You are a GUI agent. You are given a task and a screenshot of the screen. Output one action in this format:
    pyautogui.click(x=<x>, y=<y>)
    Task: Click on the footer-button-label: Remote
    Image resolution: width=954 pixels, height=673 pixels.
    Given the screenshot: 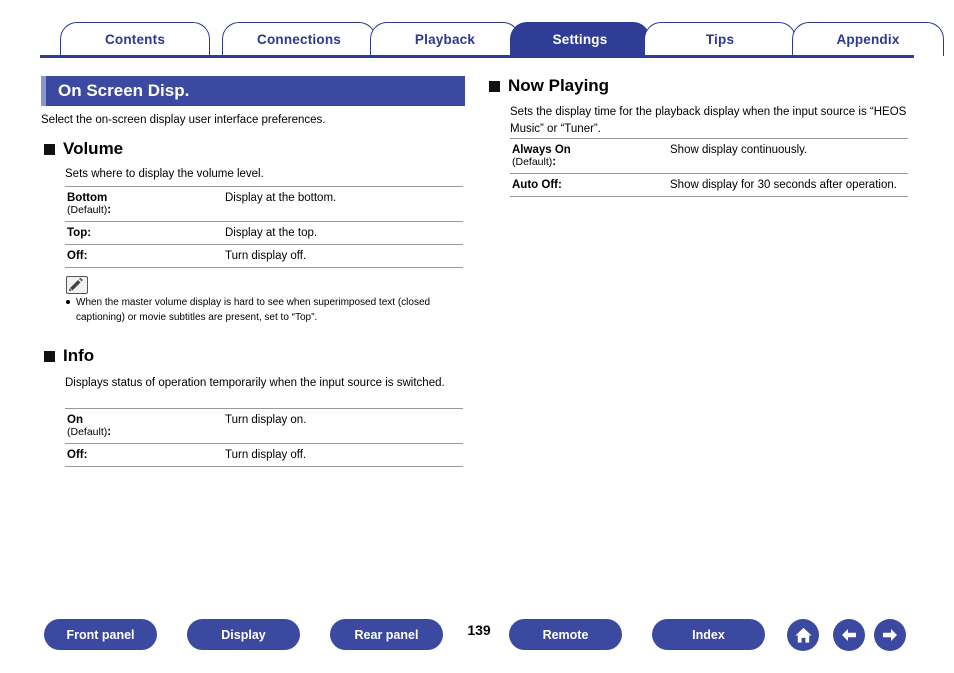 What is the action you would take?
    pyautogui.click(x=565, y=634)
    